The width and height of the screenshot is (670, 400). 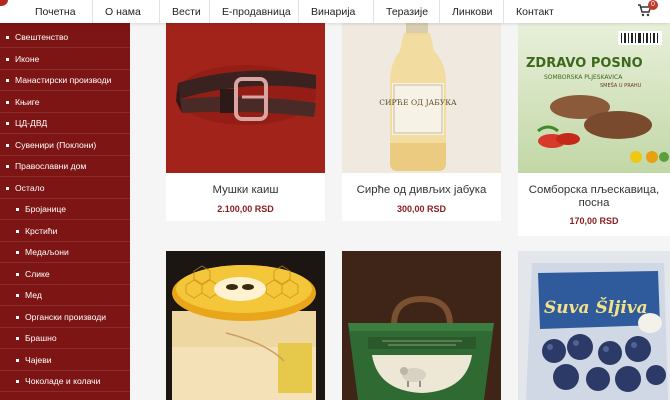 What do you see at coordinates (245, 98) in the screenshot?
I see `belt-photo` at bounding box center [245, 98].